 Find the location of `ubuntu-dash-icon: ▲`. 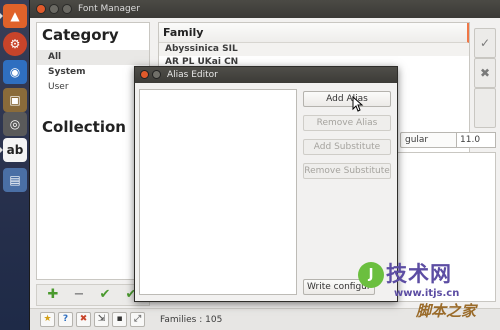

ubuntu-dash-icon: ▲ is located at coordinates (13, 16).